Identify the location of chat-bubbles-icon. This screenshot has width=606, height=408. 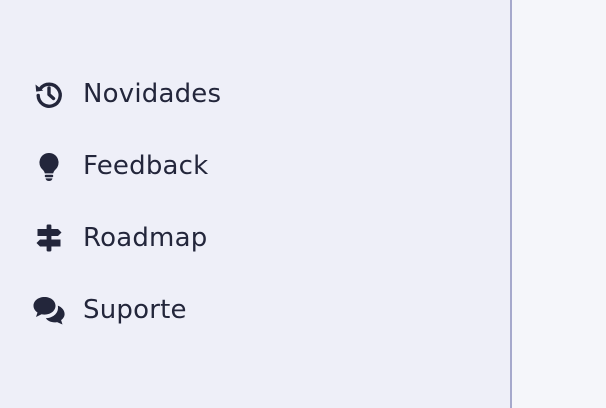
(49, 310).